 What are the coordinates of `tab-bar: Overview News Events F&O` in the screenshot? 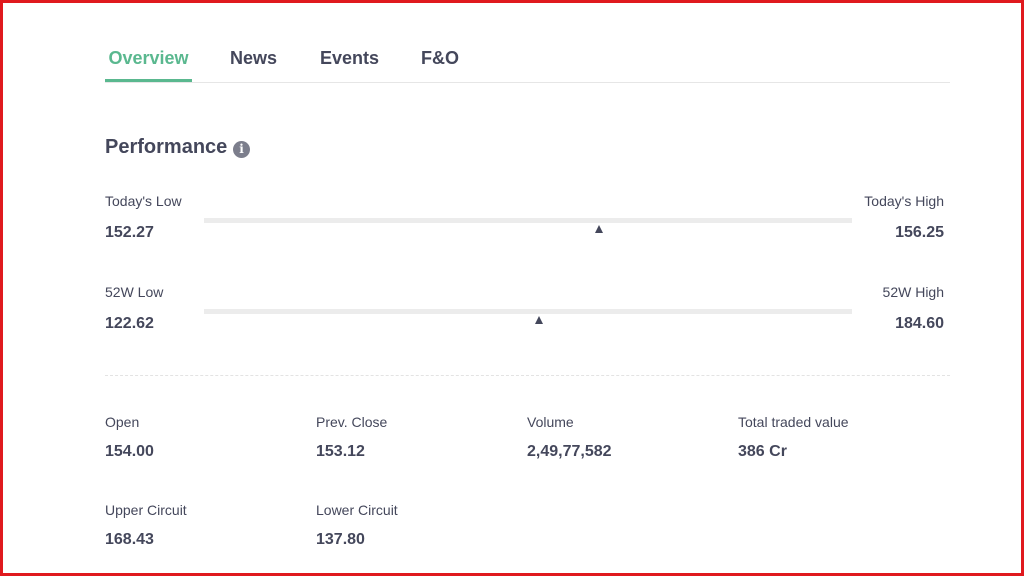 It's located at (527, 62).